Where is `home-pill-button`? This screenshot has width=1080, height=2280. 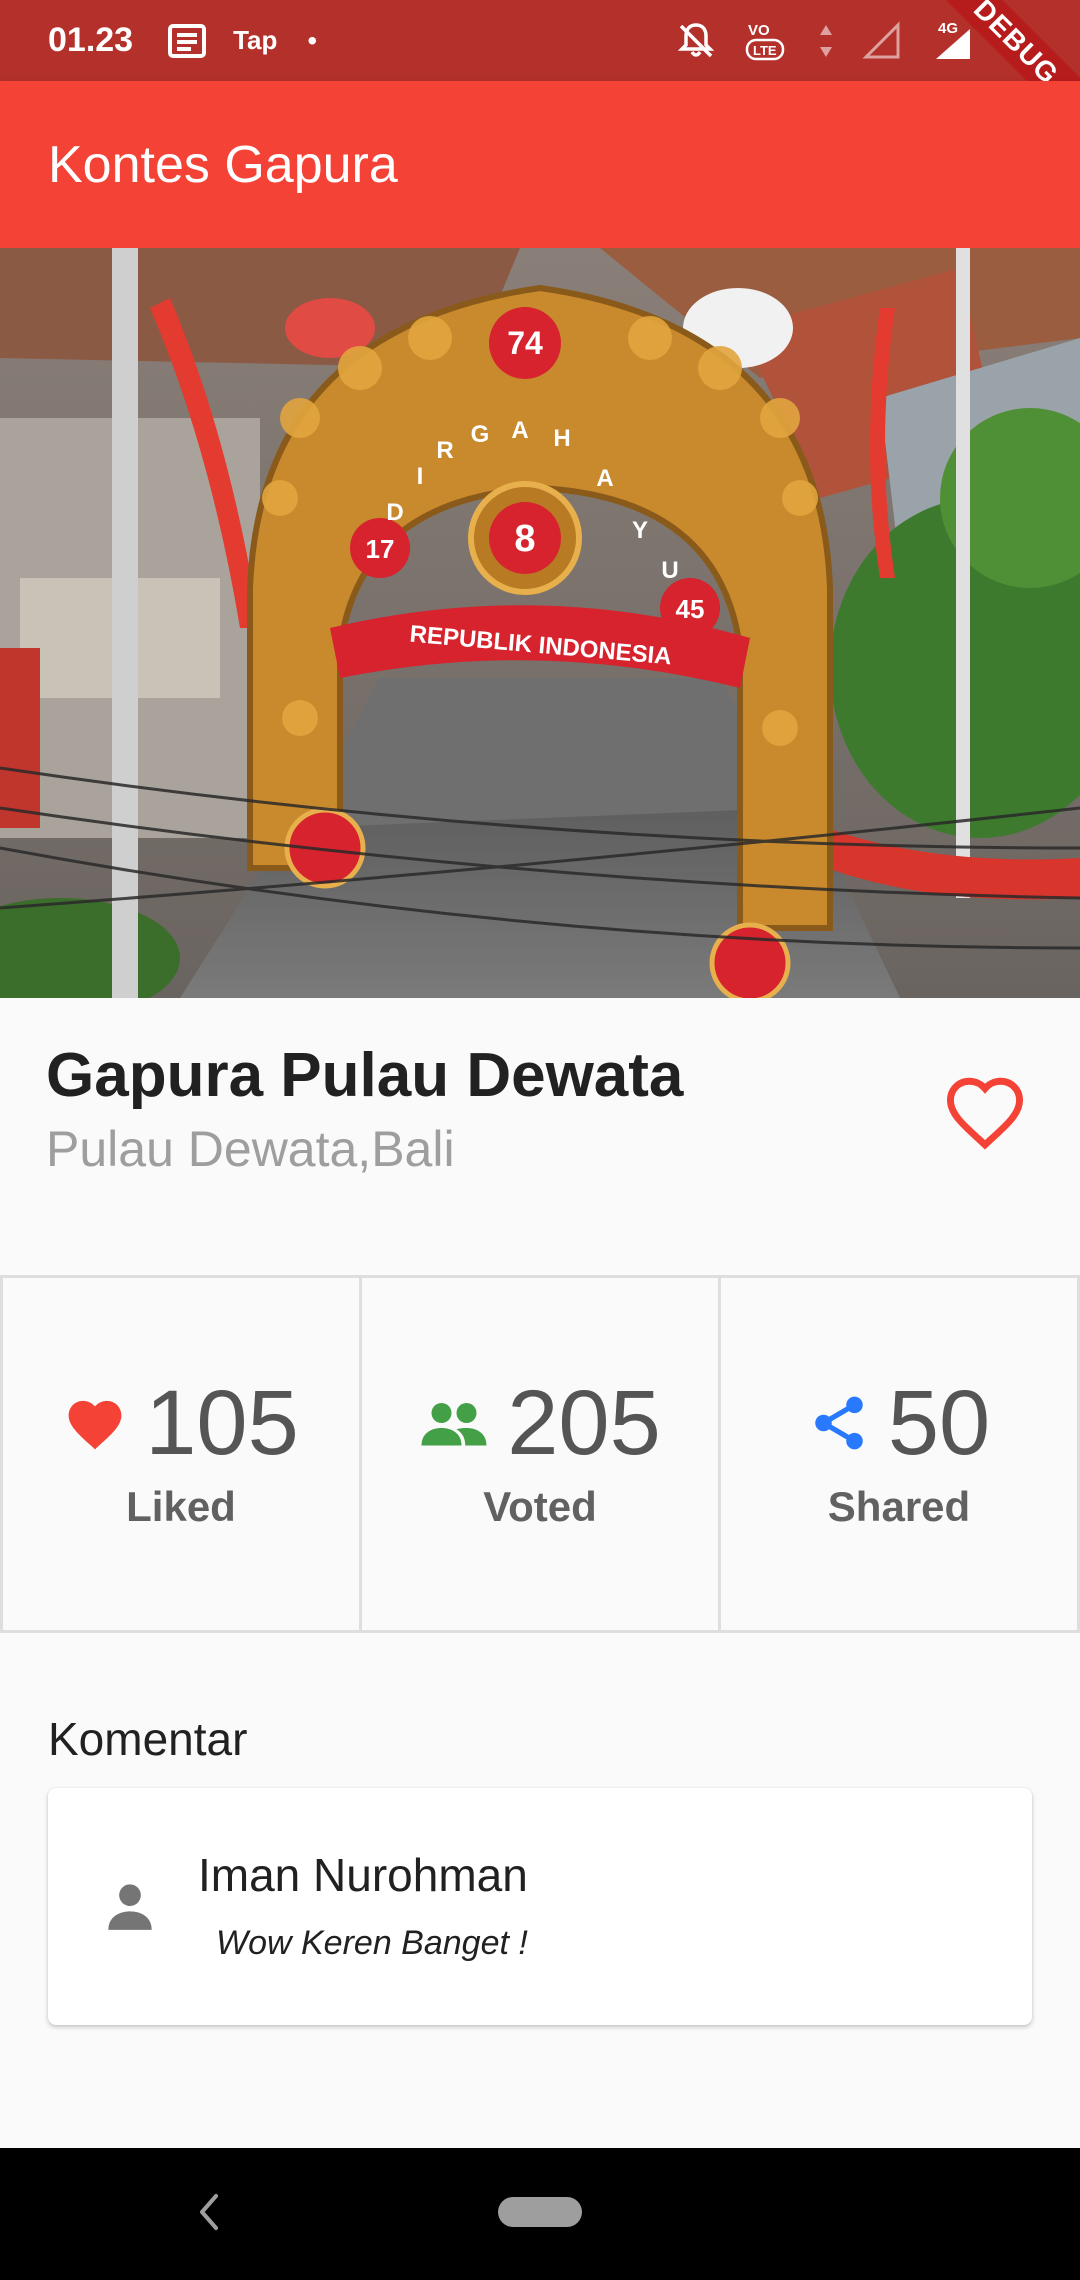
home-pill-button is located at coordinates (540, 2212).